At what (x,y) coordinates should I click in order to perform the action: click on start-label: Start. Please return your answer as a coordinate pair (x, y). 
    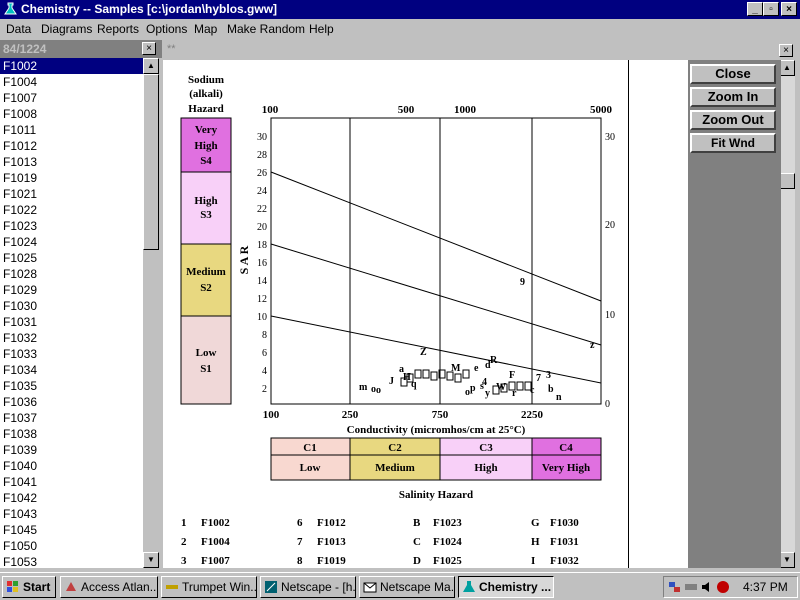
    Looking at the image, I should click on (37, 587).